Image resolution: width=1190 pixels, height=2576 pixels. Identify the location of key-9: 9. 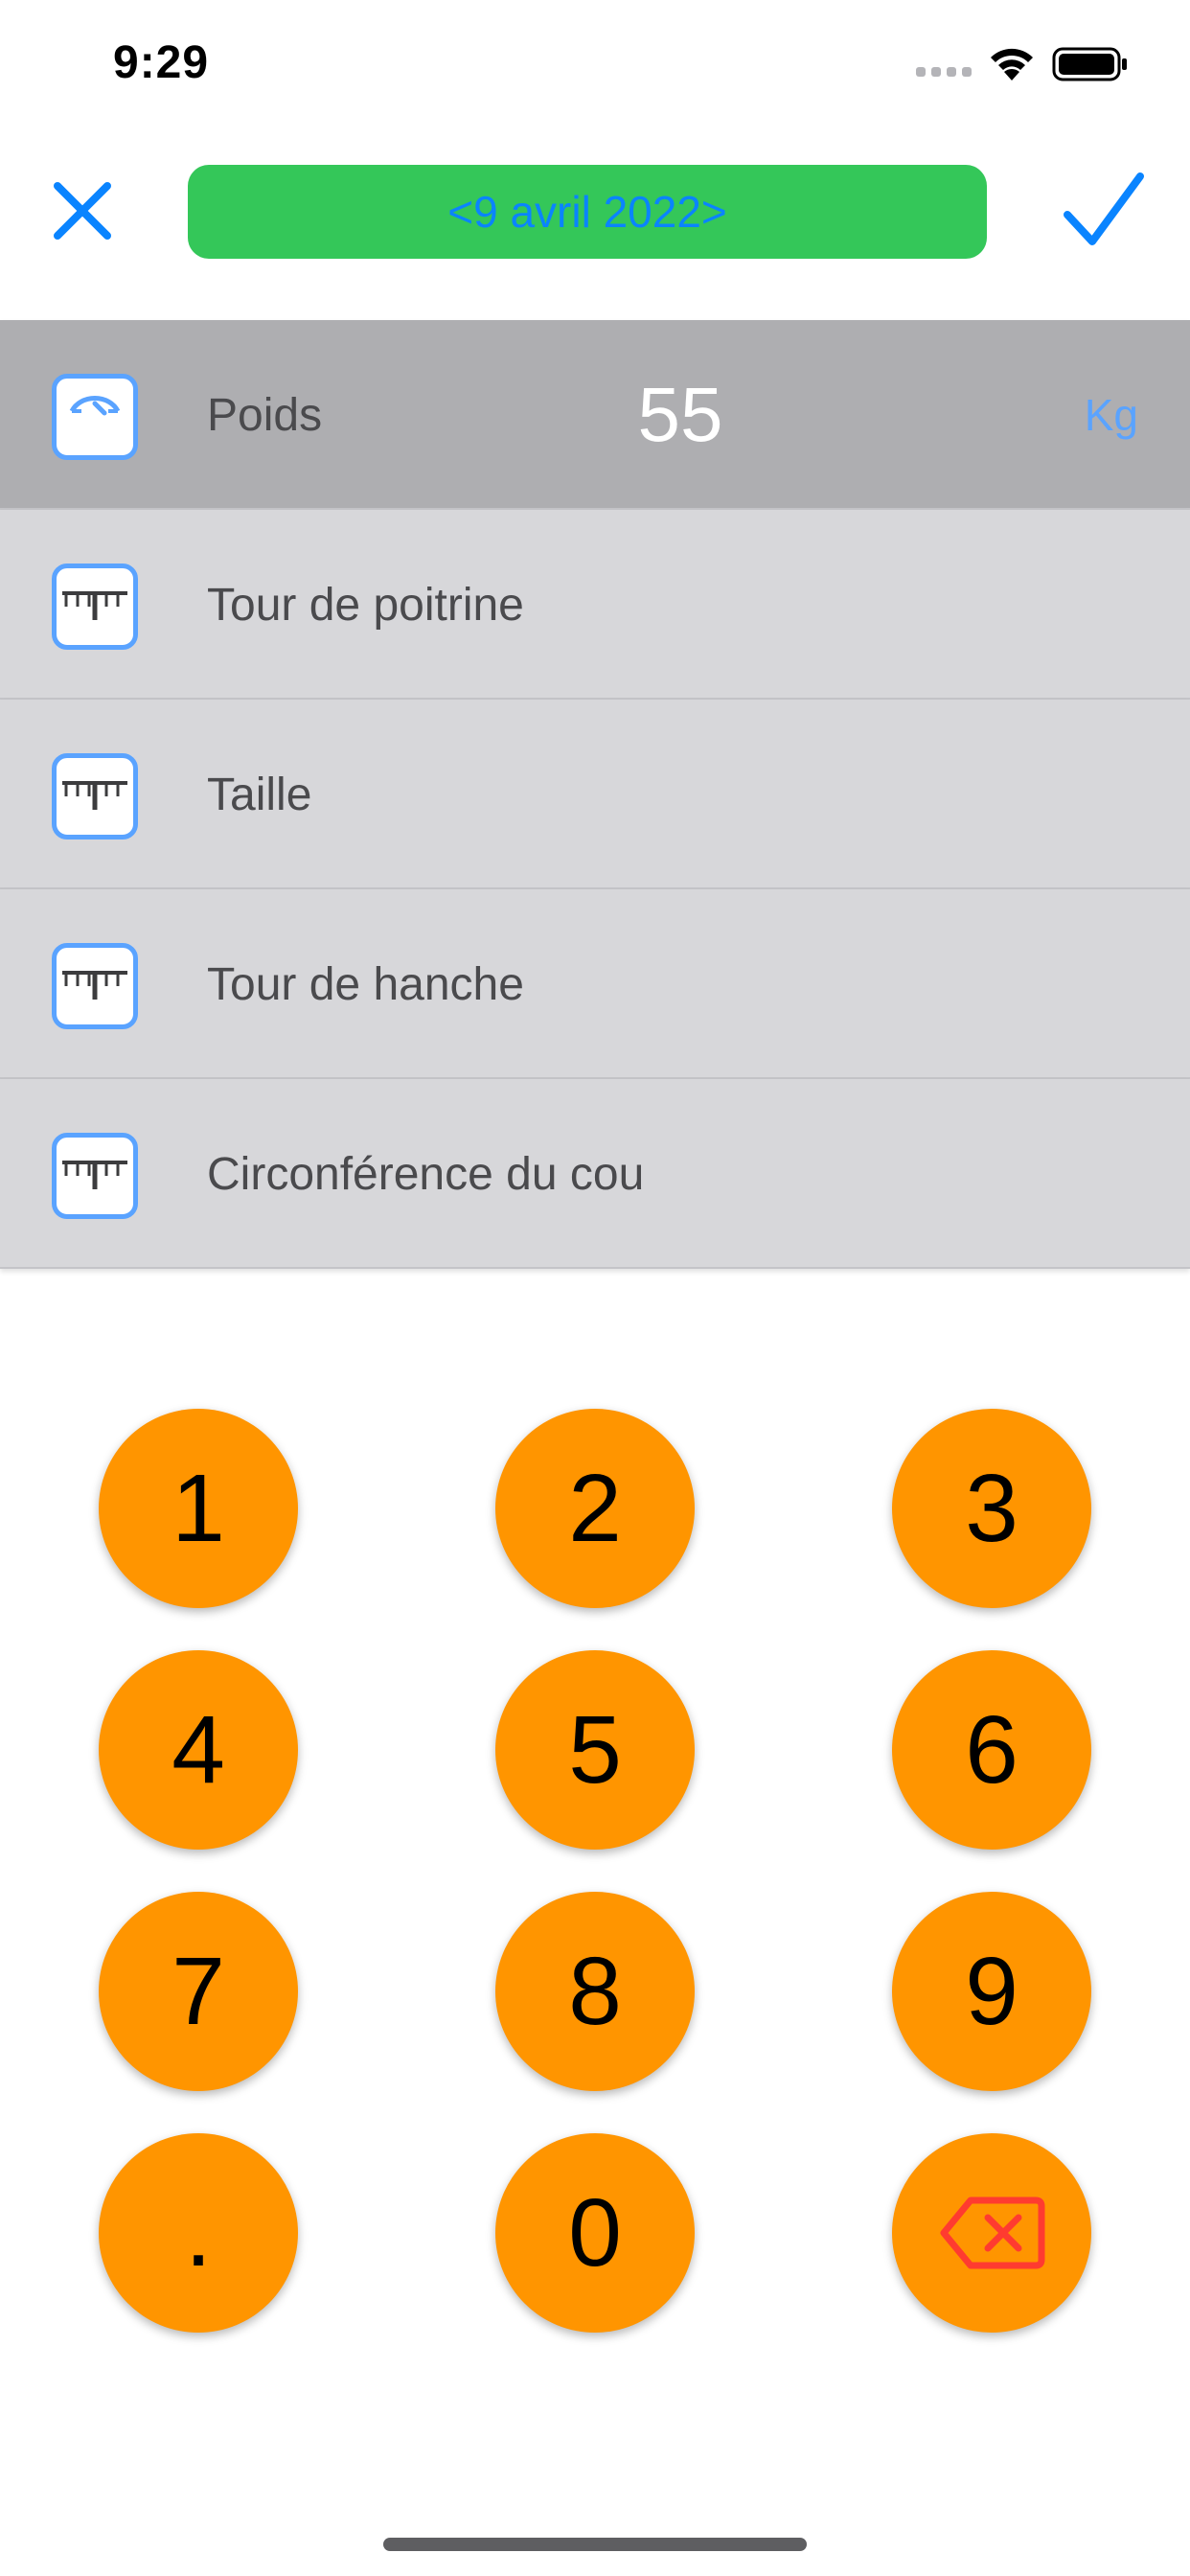
(991, 1991).